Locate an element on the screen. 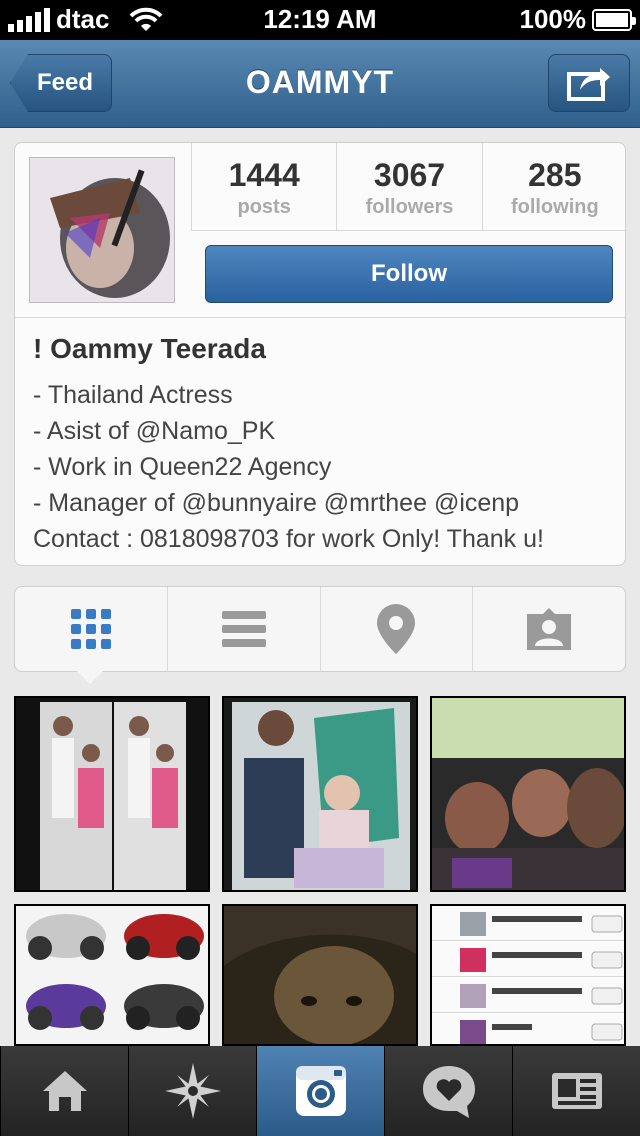 The image size is (640, 1136). tab-tagged is located at coordinates (548, 629).